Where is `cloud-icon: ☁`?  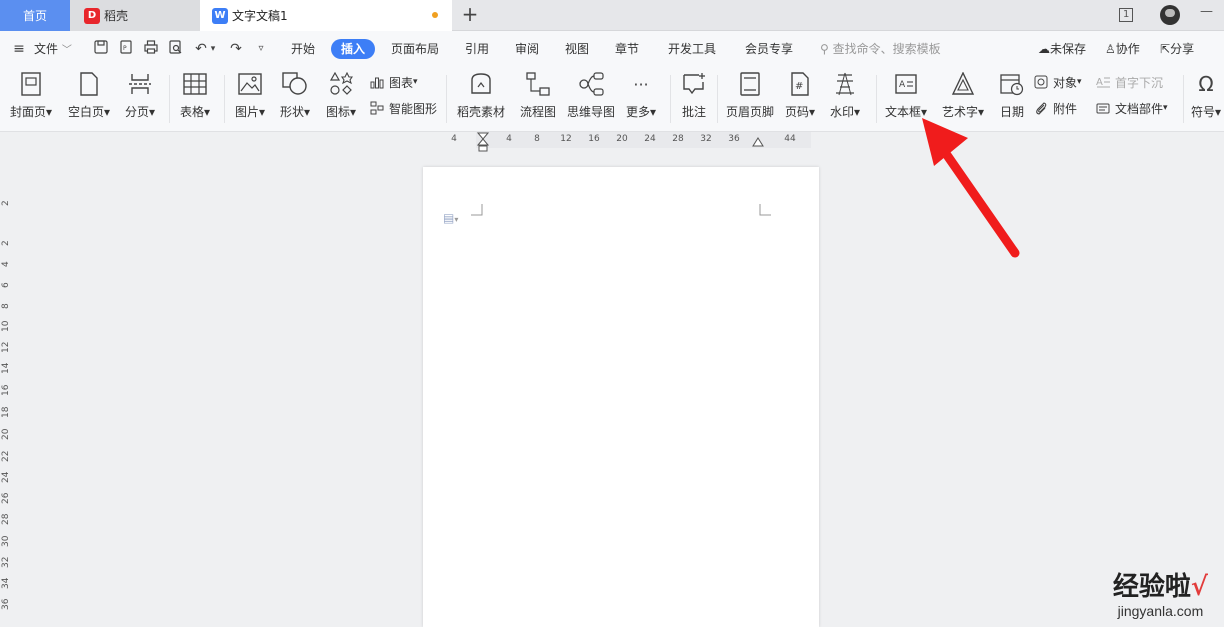 cloud-icon: ☁ is located at coordinates (1044, 49).